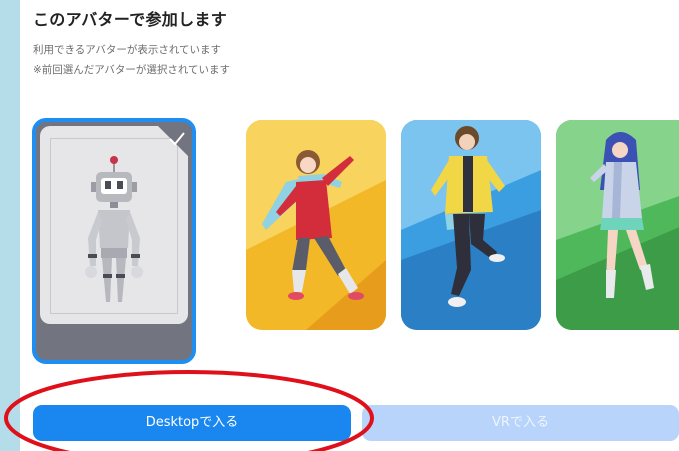 This screenshot has height=451, width=679. I want to click on boy-yellow-jacket-avatar-image, so click(471, 225).